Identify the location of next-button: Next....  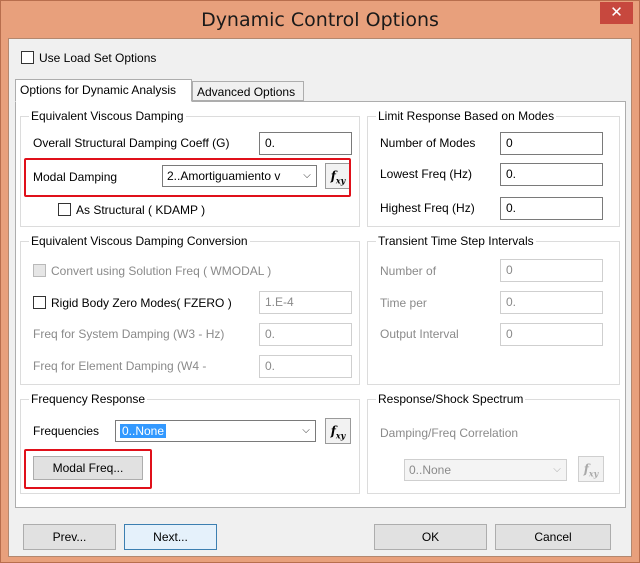
(170, 537).